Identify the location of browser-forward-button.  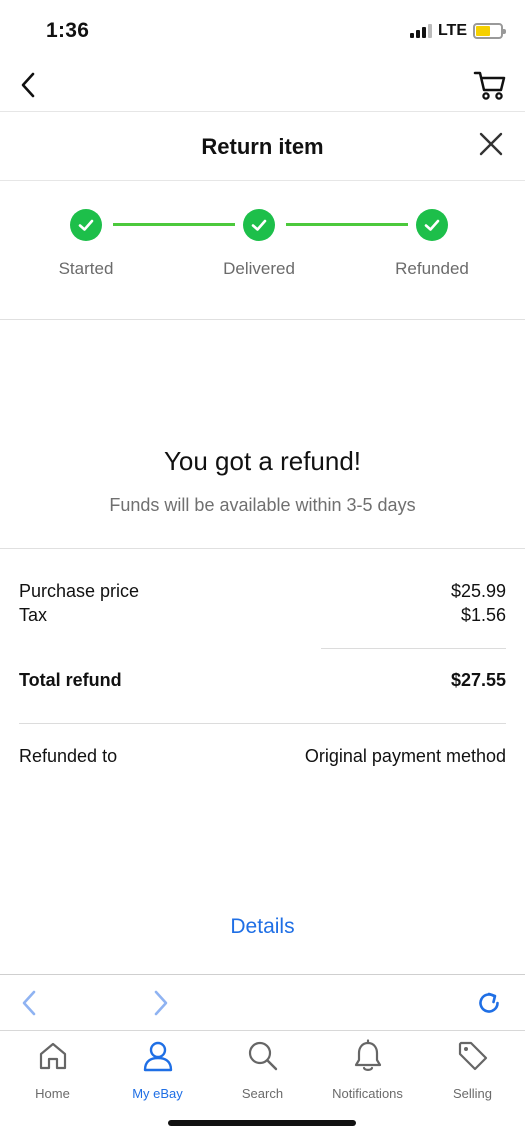
(160, 1003).